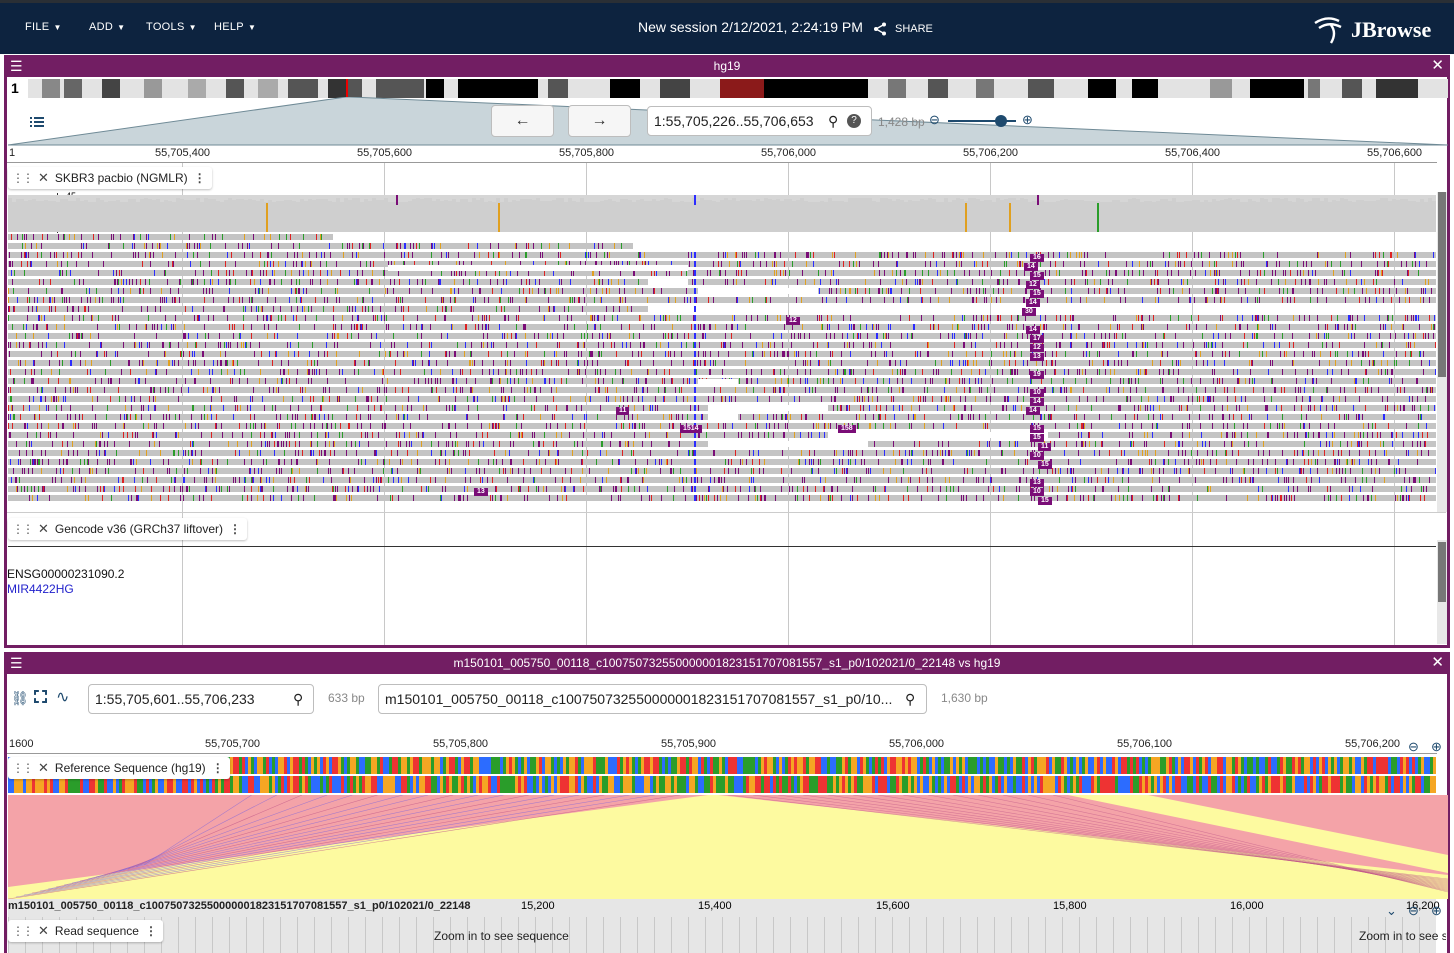 The width and height of the screenshot is (1454, 953). Describe the element at coordinates (121, 27) in the screenshot. I see `chevron-down-icon: ▼` at that location.